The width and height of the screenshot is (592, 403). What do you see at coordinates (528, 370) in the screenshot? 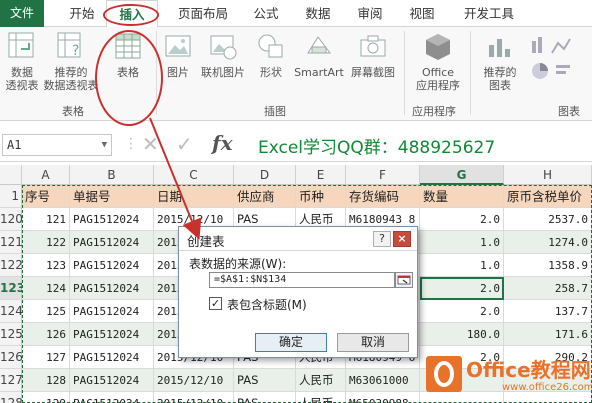
I see `watermark-site-name: Office教程网` at bounding box center [528, 370].